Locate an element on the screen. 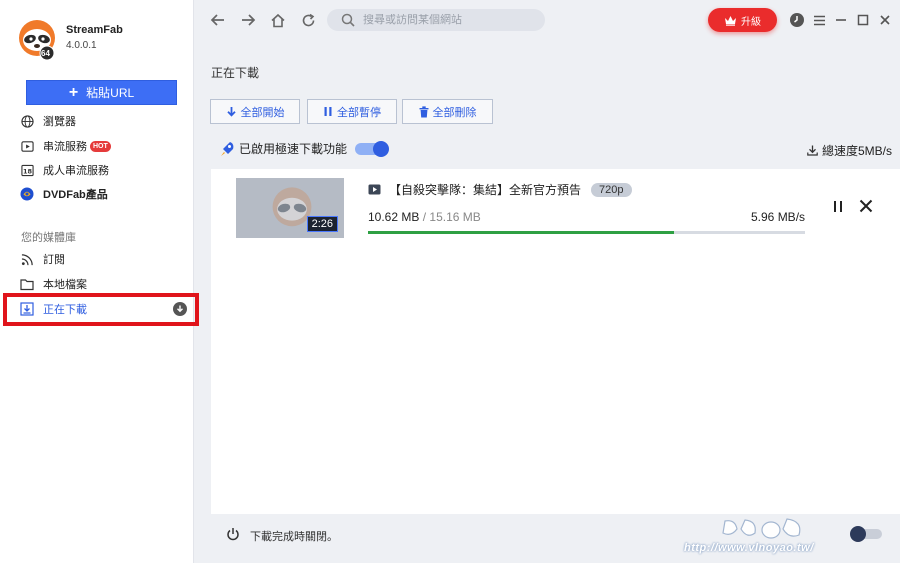 Image resolution: width=900 pixels, height=563 pixels. minimize-icon is located at coordinates (841, 20).